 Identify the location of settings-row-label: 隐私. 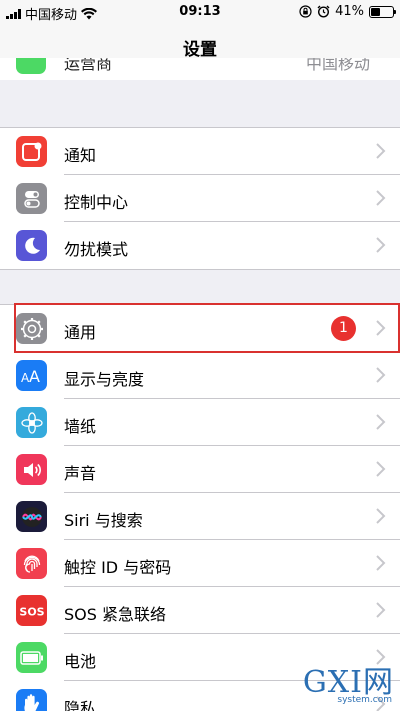
(80, 705).